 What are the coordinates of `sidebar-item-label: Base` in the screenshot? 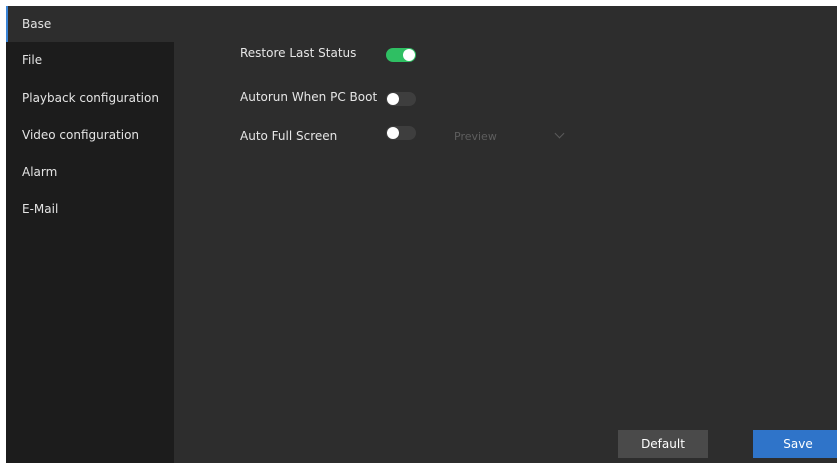 It's located at (37, 24).